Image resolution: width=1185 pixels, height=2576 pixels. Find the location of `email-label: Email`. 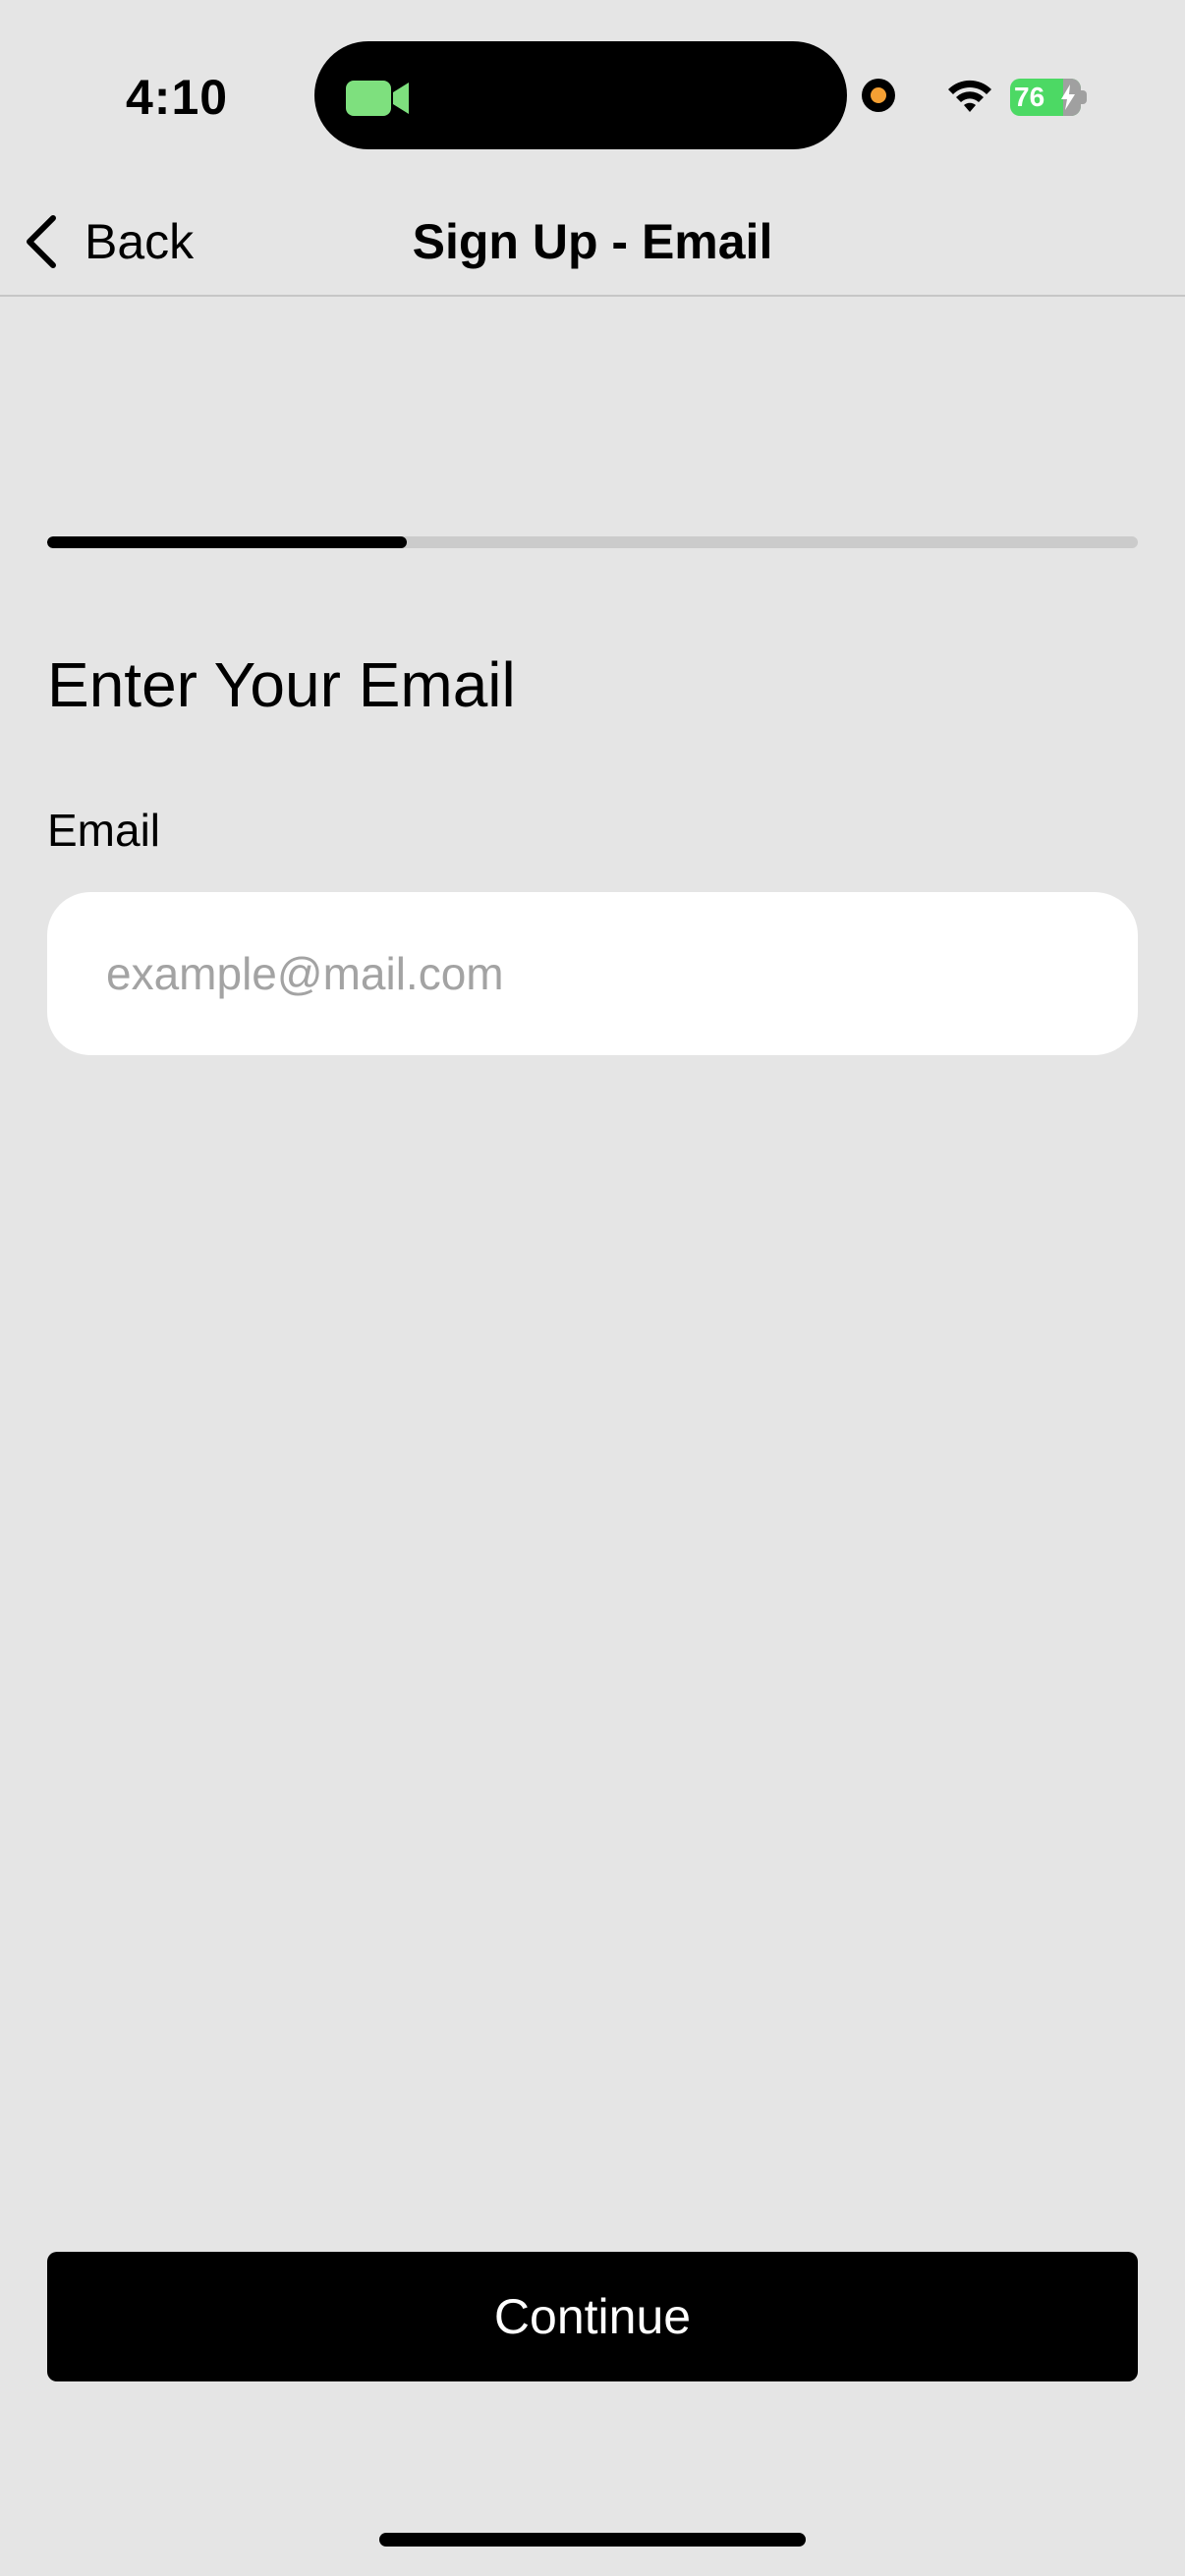

email-label: Email is located at coordinates (104, 830).